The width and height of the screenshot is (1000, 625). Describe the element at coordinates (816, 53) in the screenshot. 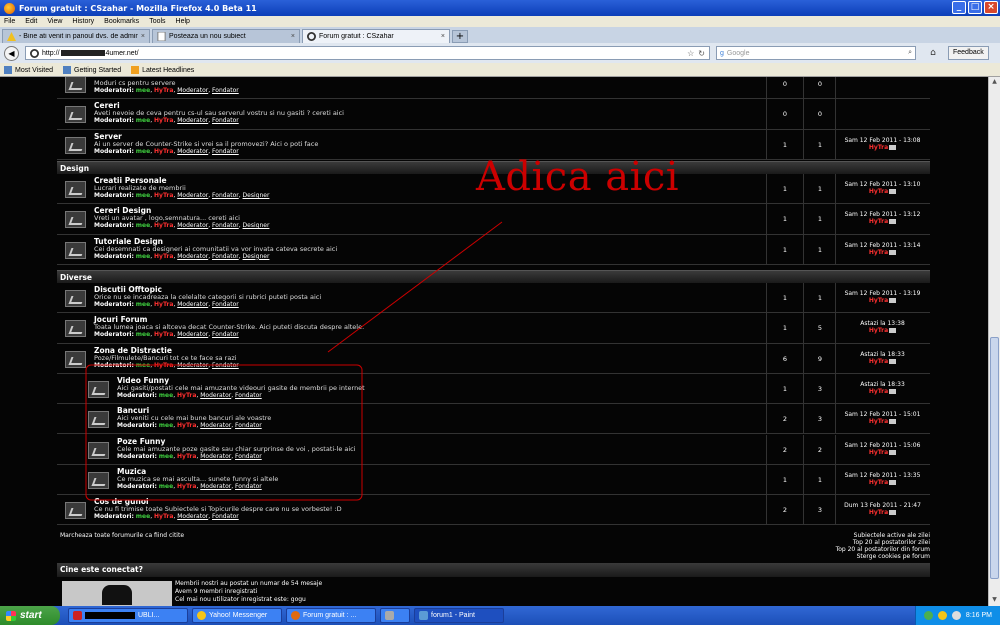

I see `search-bar: g Google ⌕` at that location.